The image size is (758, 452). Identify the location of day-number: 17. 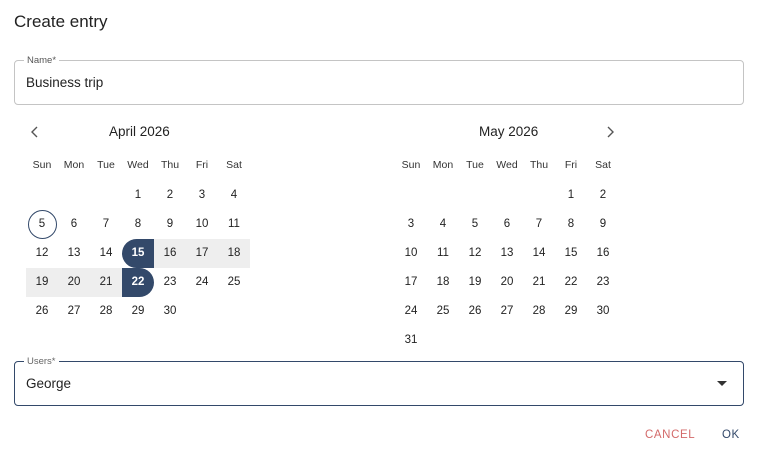
(202, 253).